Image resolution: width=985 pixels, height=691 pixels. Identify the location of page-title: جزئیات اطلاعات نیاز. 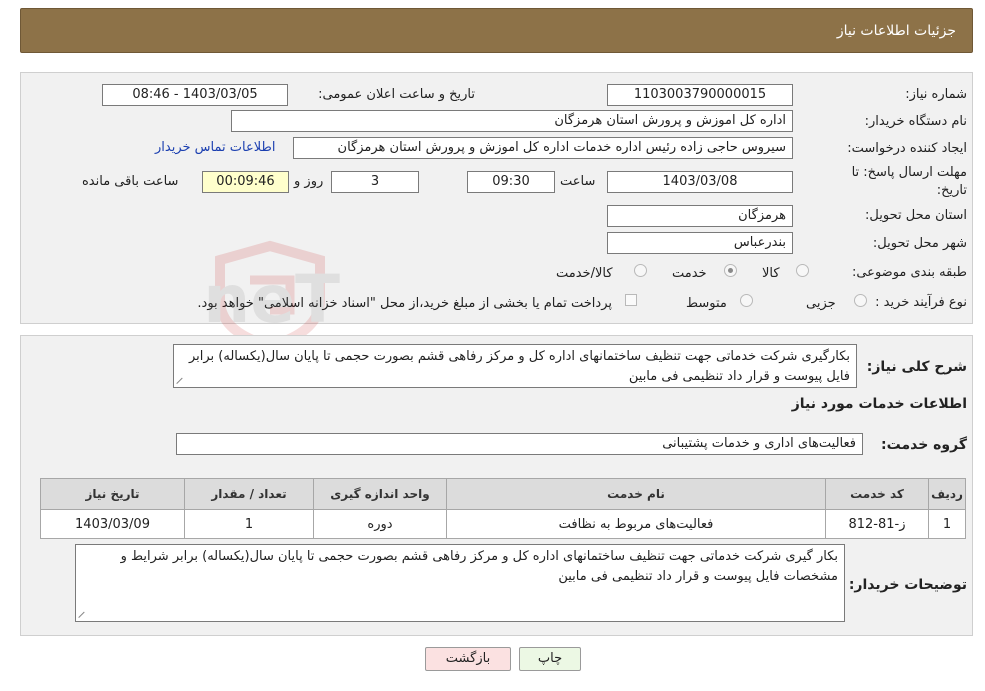
(896, 31).